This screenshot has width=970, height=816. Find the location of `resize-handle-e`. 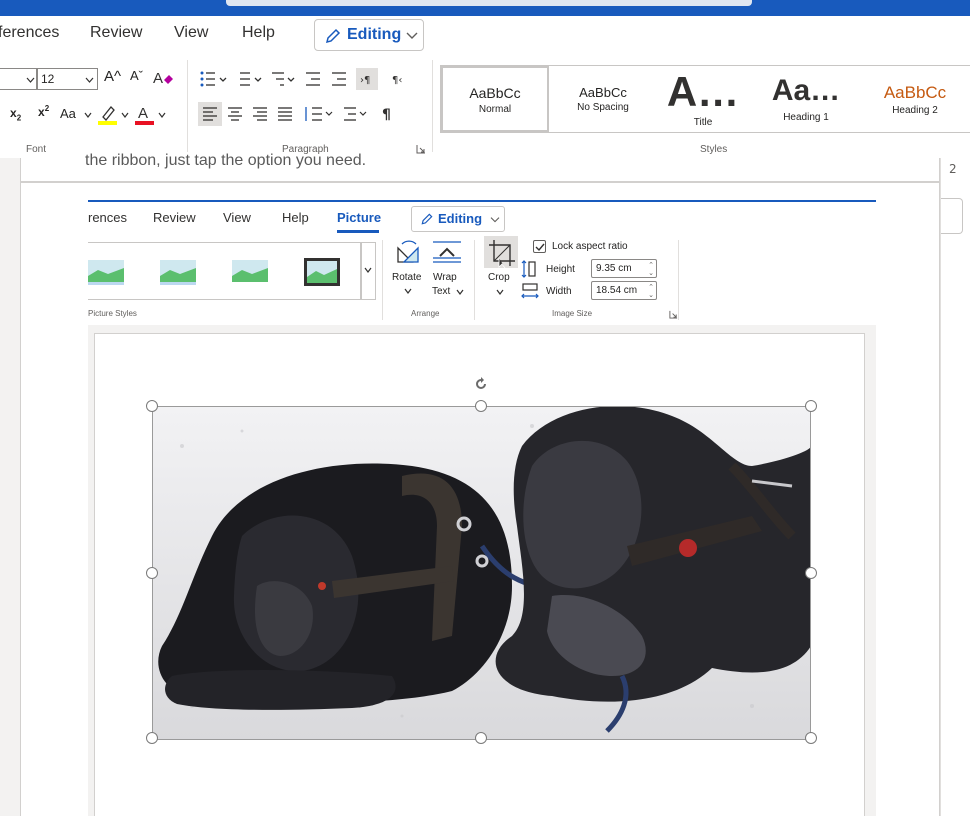

resize-handle-e is located at coordinates (811, 573).